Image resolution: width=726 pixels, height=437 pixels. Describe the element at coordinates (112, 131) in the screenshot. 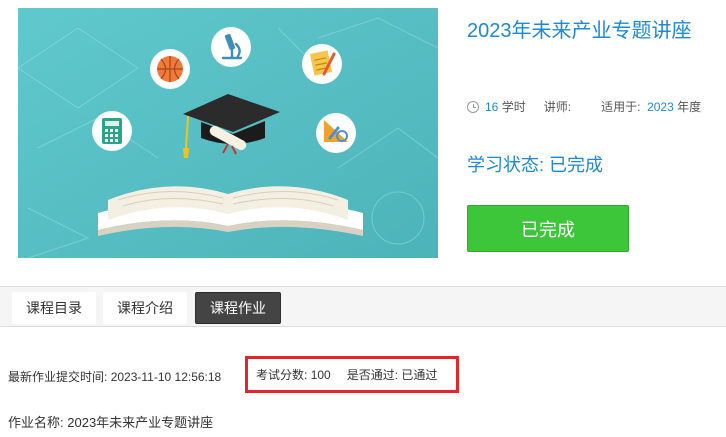

I see `calculator-icon` at that location.